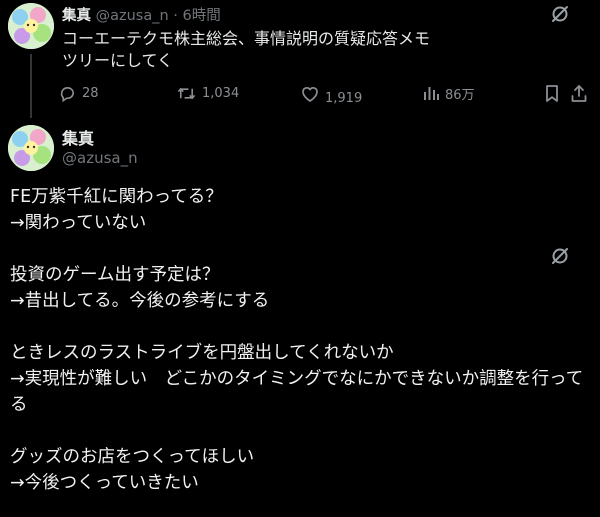 Image resolution: width=600 pixels, height=517 pixels. What do you see at coordinates (116, 197) in the screenshot?
I see `tweet-text-line: FE万紫千紅に関わってる？` at bounding box center [116, 197].